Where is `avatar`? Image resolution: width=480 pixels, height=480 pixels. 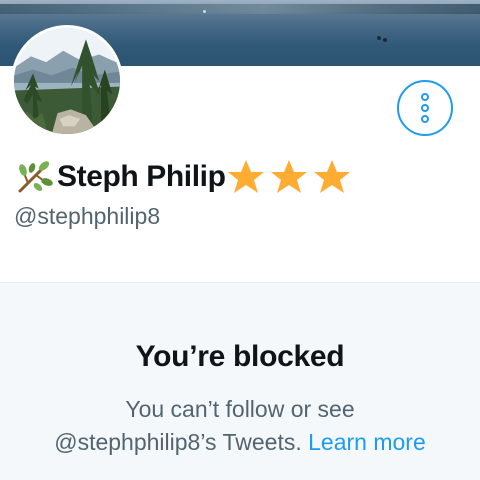 avatar is located at coordinates (67, 81).